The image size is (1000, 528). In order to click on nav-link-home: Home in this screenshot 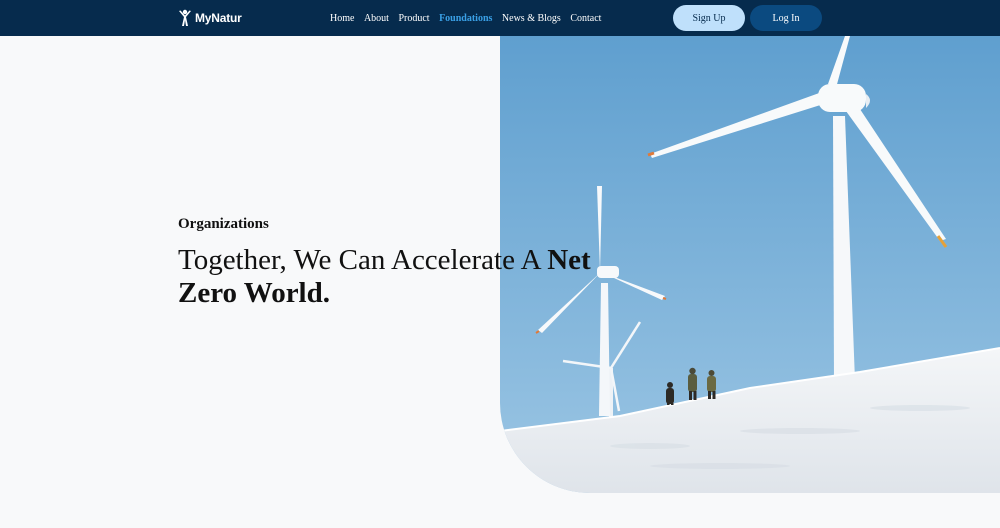, I will do `click(342, 18)`.